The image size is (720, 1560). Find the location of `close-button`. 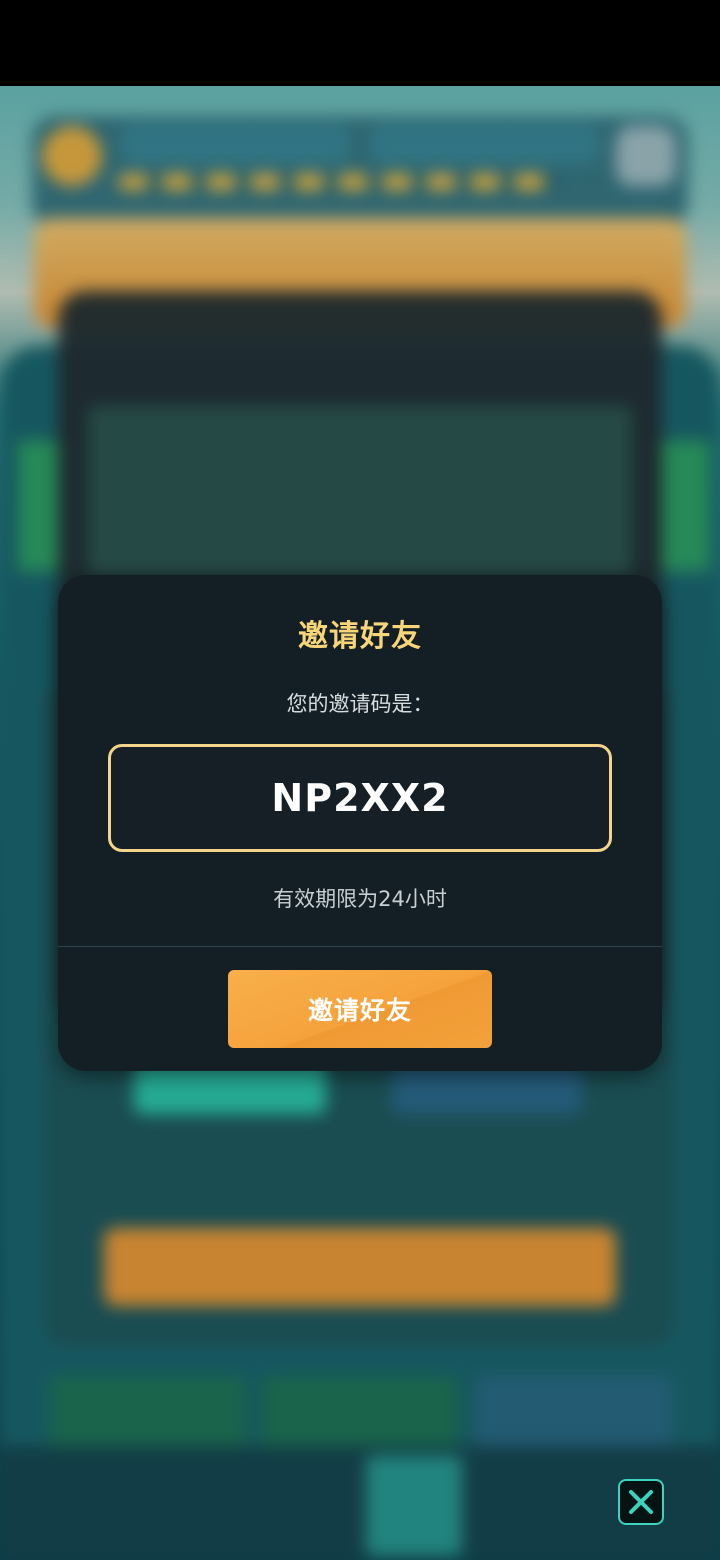

close-button is located at coordinates (641, 1502).